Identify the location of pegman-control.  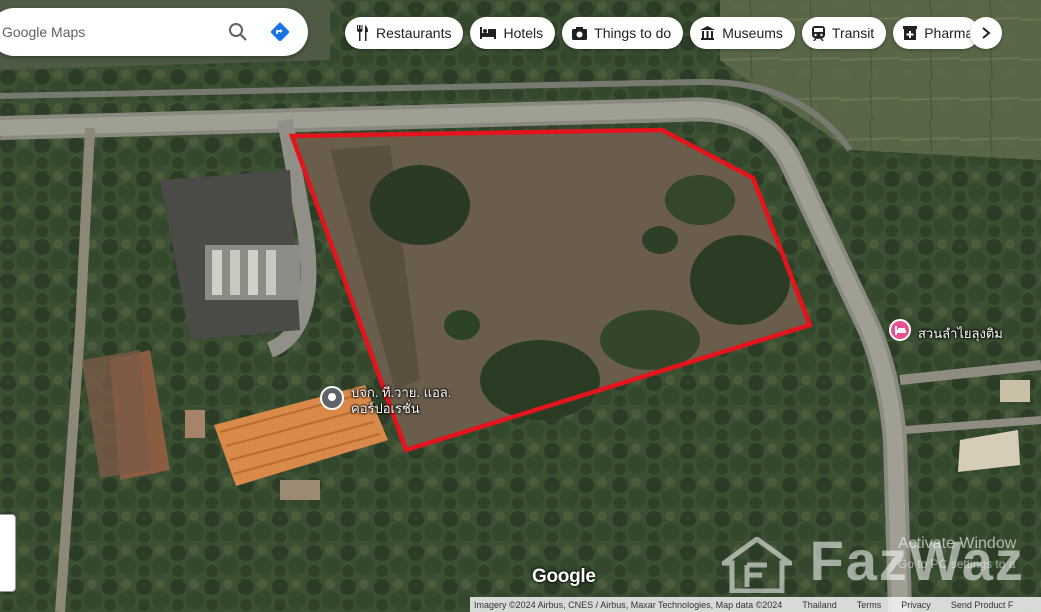
(8, 553).